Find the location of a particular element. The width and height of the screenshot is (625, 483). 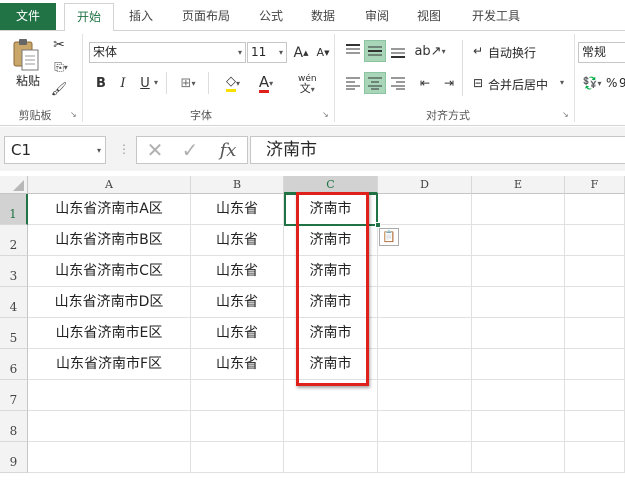

cell-e9 is located at coordinates (518, 457).